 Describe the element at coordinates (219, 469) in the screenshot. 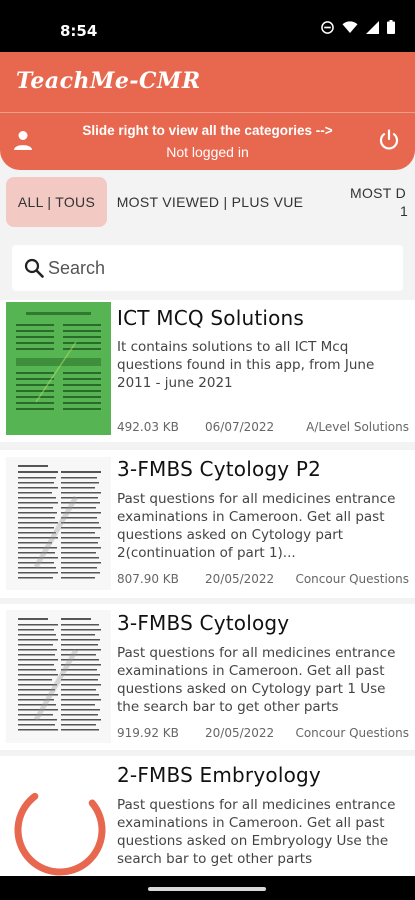

I see `document-title: 3-FMBS Cytology P2` at that location.